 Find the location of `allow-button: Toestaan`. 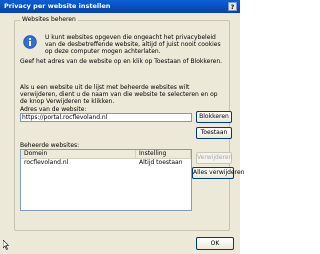

allow-button: Toestaan is located at coordinates (214, 133).